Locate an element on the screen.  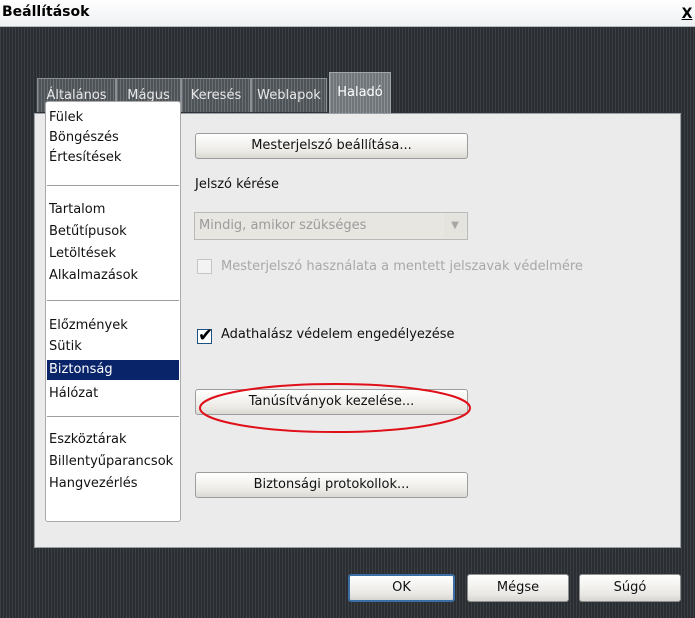
category-item-ertesitesek: Értesítések is located at coordinates (113, 158).